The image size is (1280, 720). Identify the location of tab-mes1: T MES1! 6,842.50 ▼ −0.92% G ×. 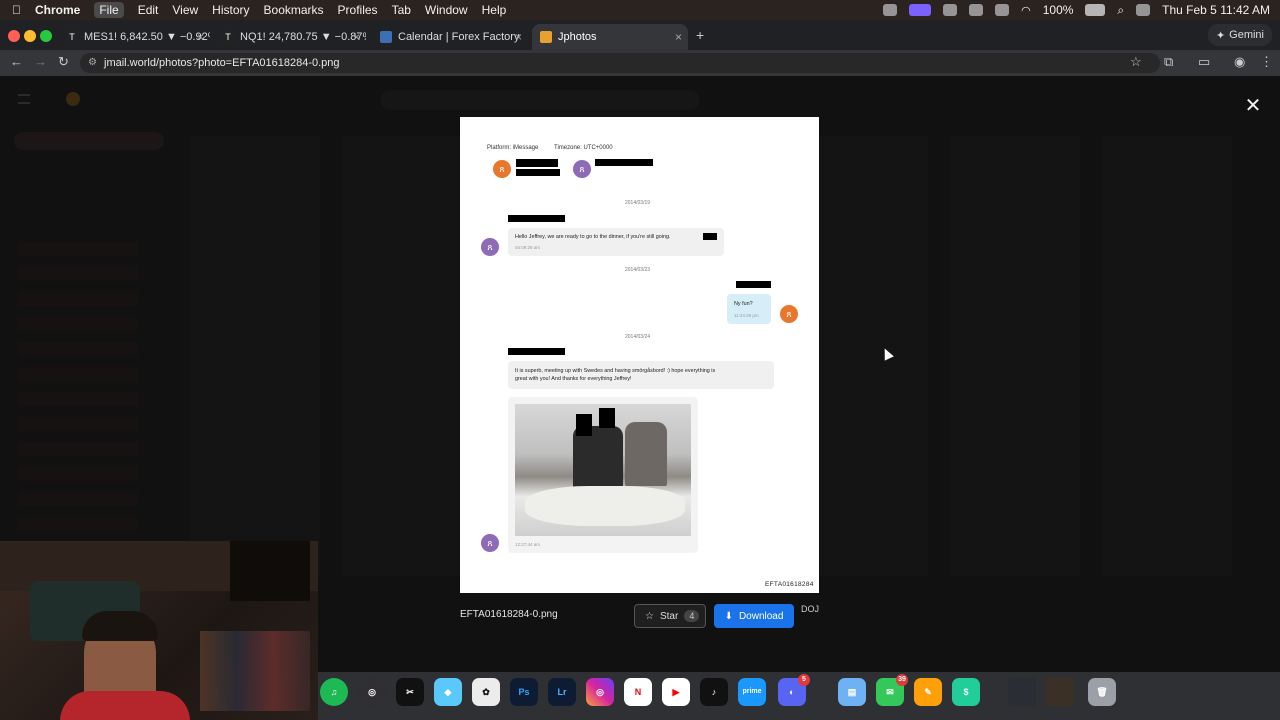
(134, 37).